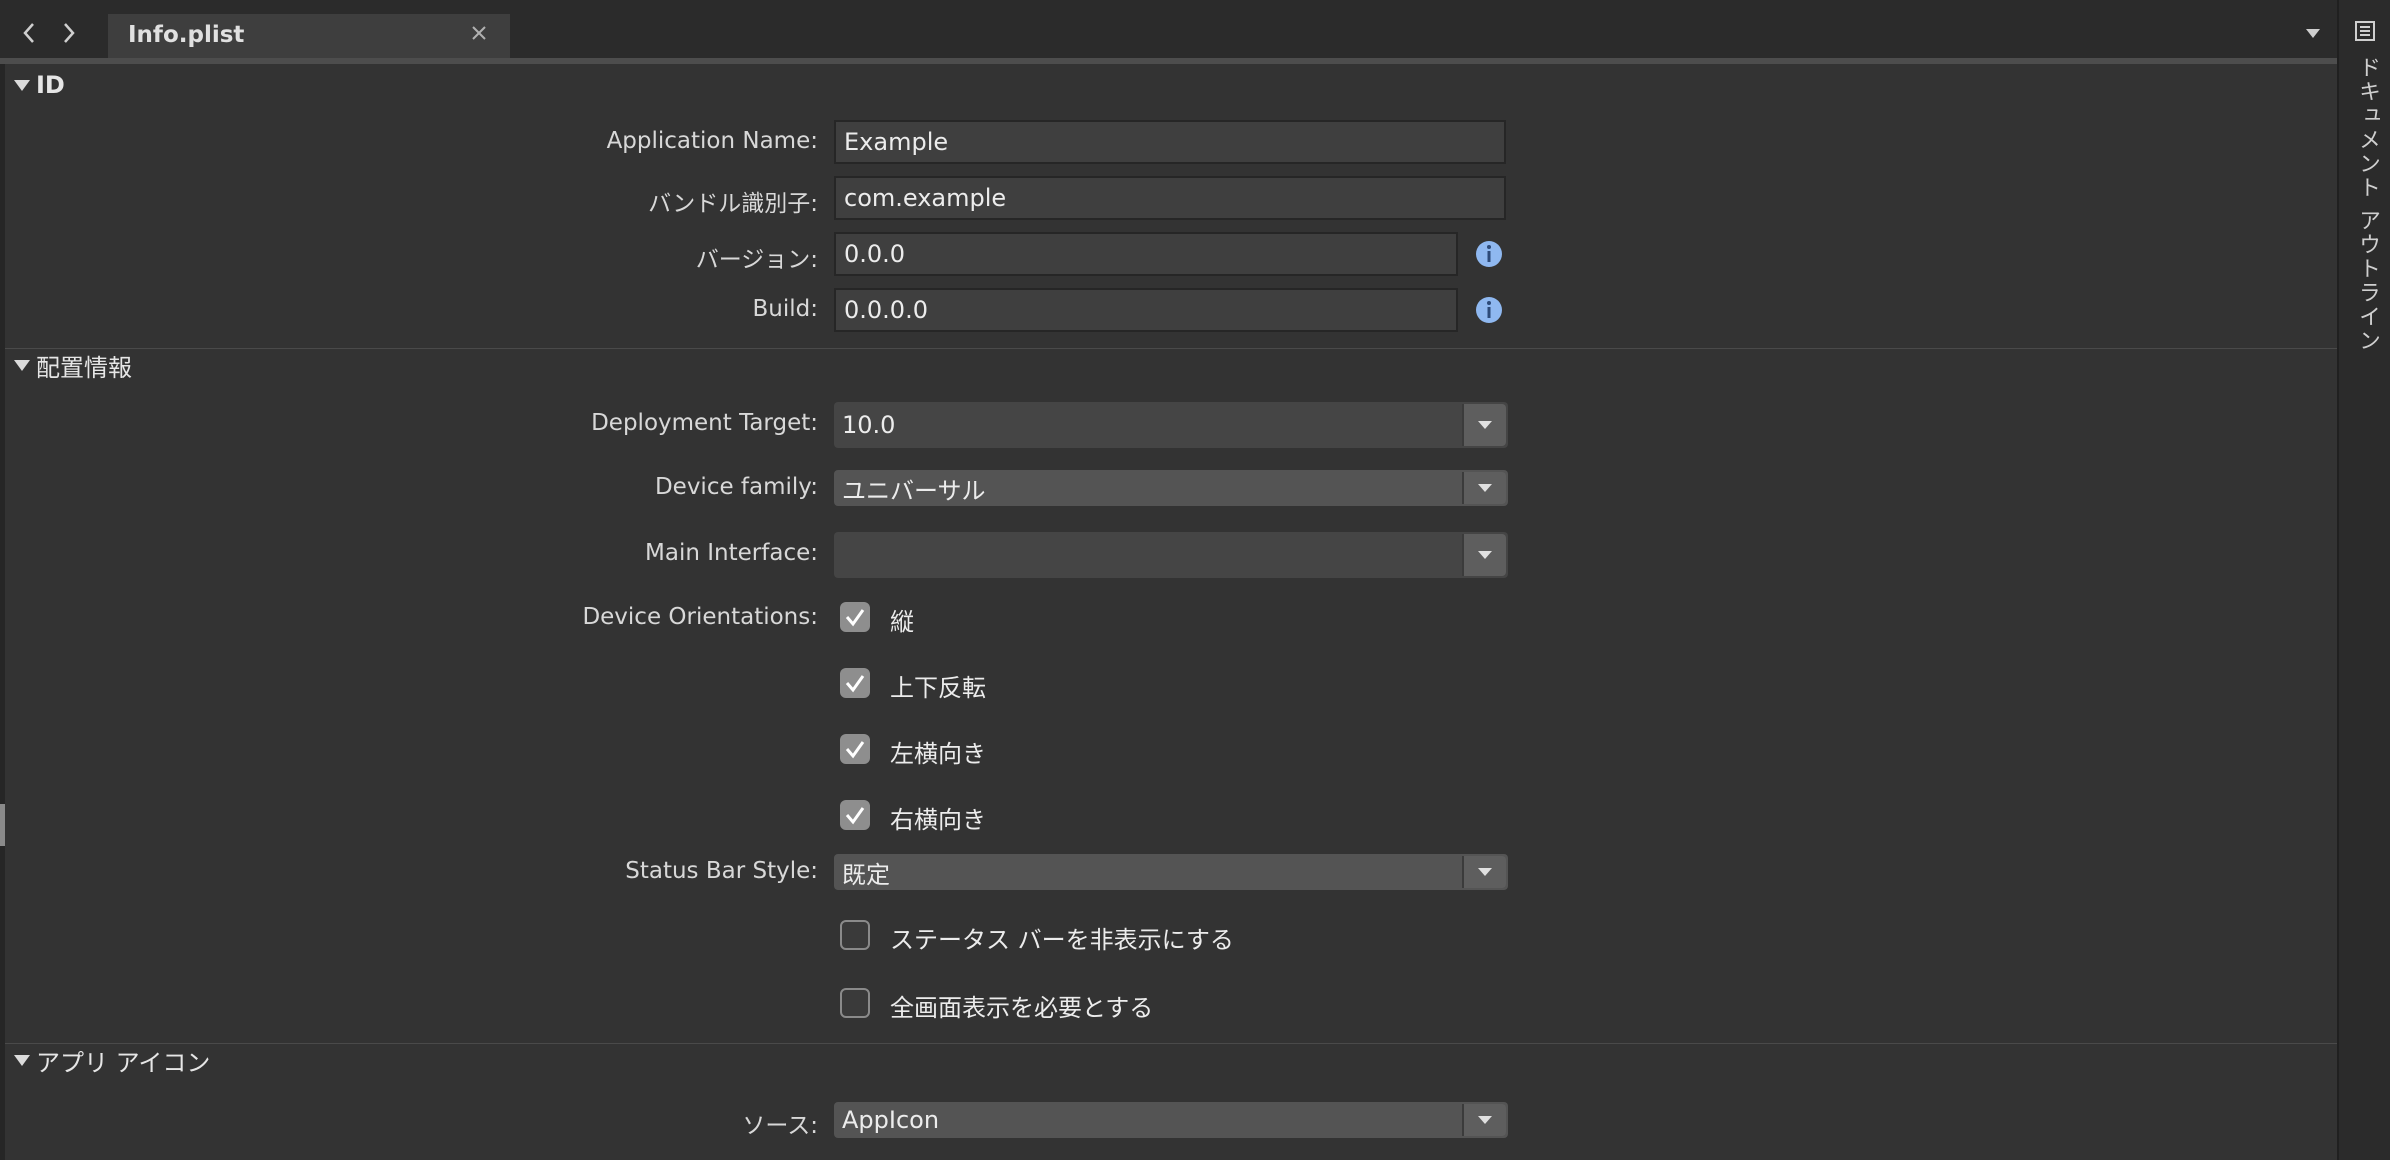 The image size is (2390, 1160). I want to click on section-deployment-header: 配置情報, so click(73, 365).